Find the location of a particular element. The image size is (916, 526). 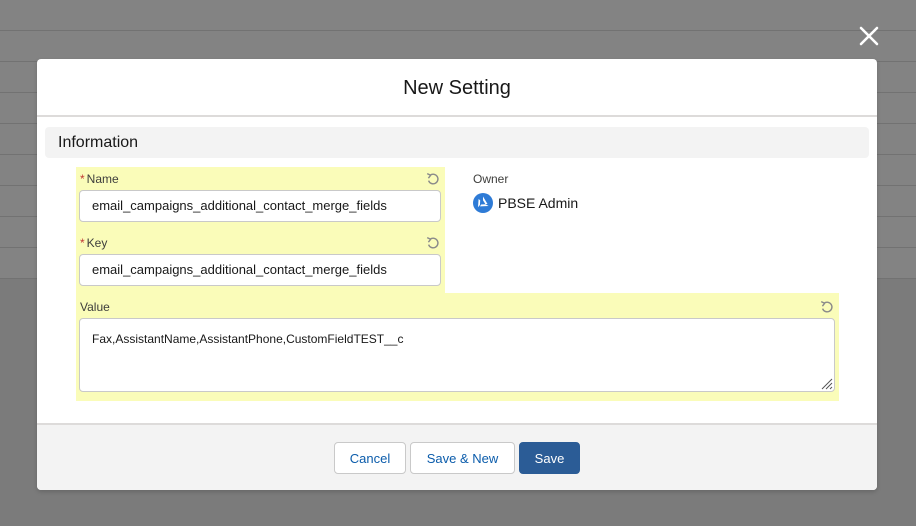

undo-name-button is located at coordinates (433, 179).